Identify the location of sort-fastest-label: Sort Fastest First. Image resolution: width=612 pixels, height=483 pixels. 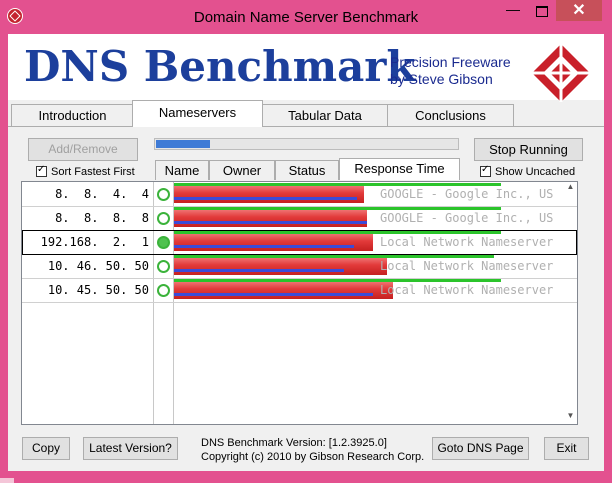
(93, 172).